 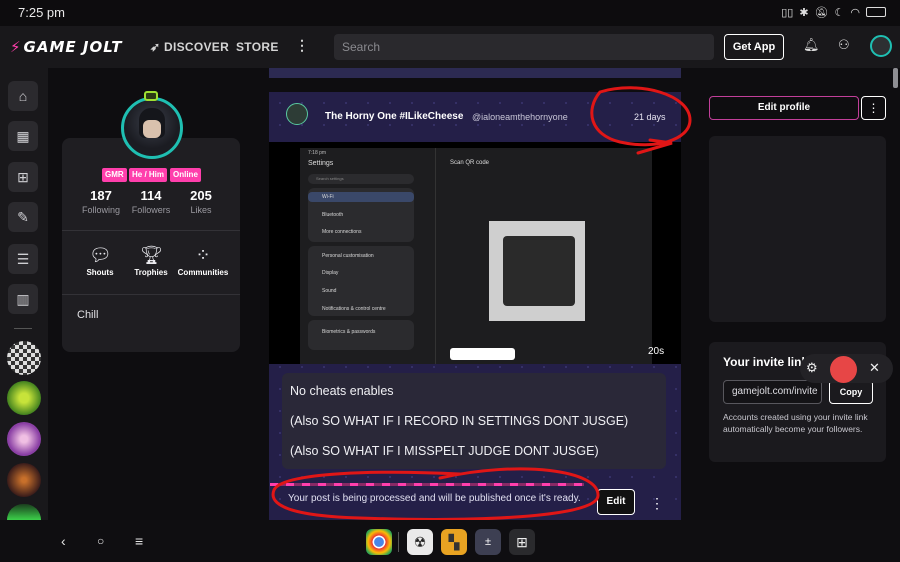 What do you see at coordinates (63, 541) in the screenshot?
I see `back-icon: ‹` at bounding box center [63, 541].